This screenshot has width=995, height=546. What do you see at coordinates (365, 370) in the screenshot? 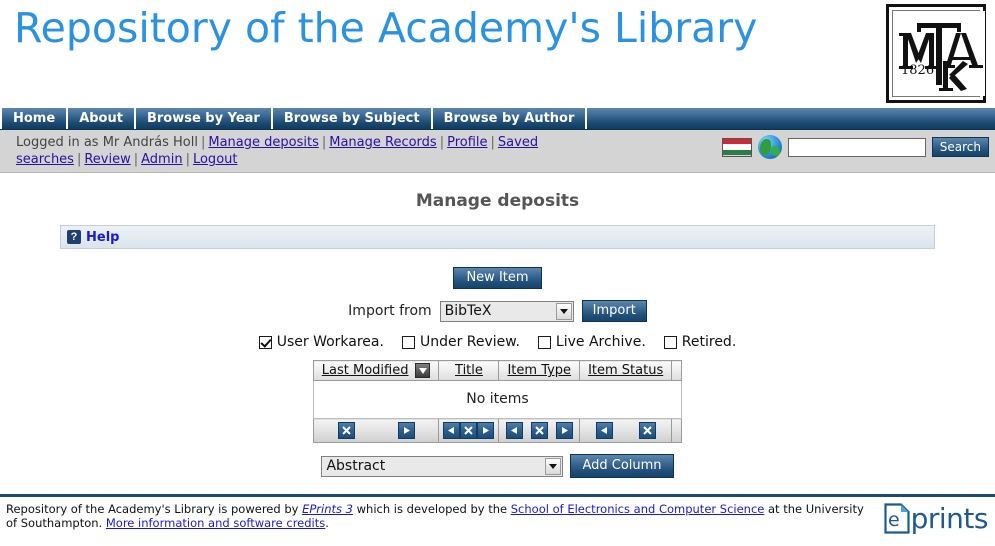
I see `sort-link-last-modified: Last Modified` at bounding box center [365, 370].